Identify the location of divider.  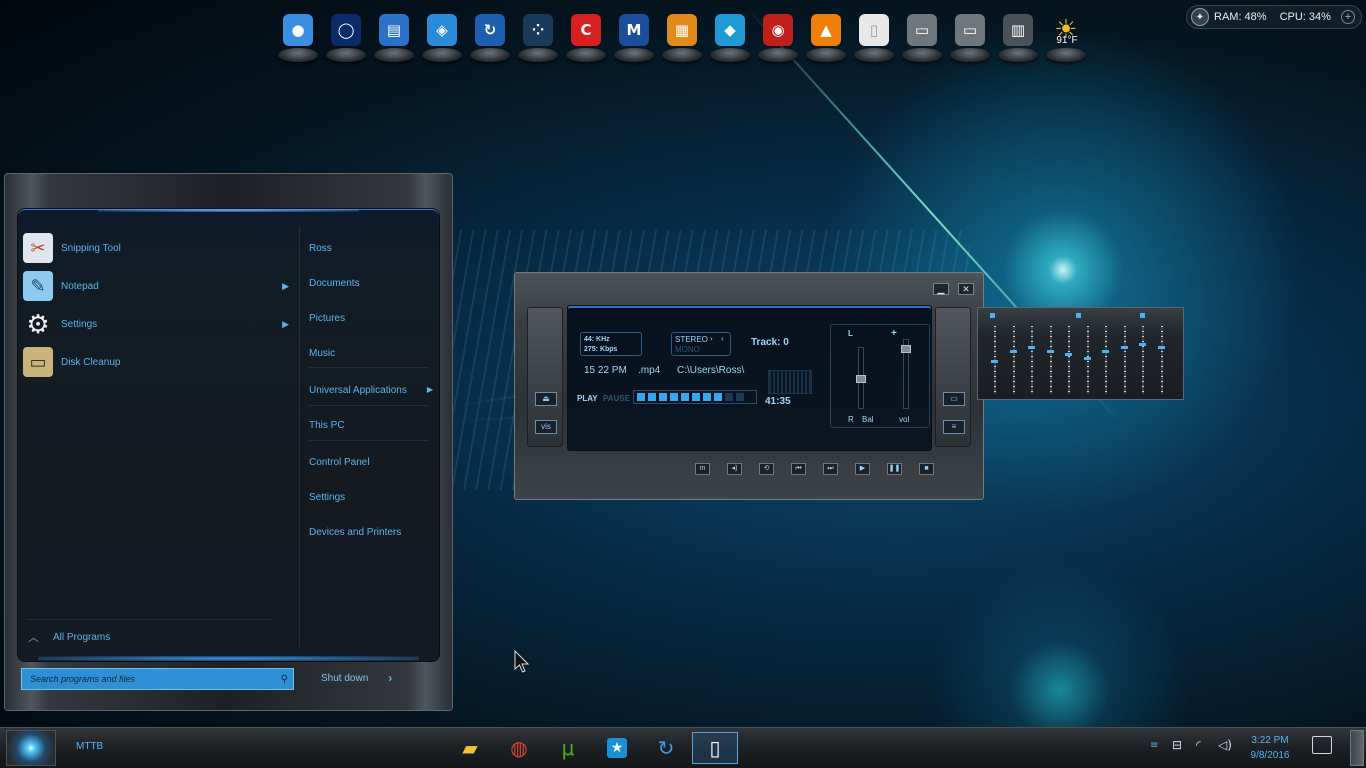
(150, 619).